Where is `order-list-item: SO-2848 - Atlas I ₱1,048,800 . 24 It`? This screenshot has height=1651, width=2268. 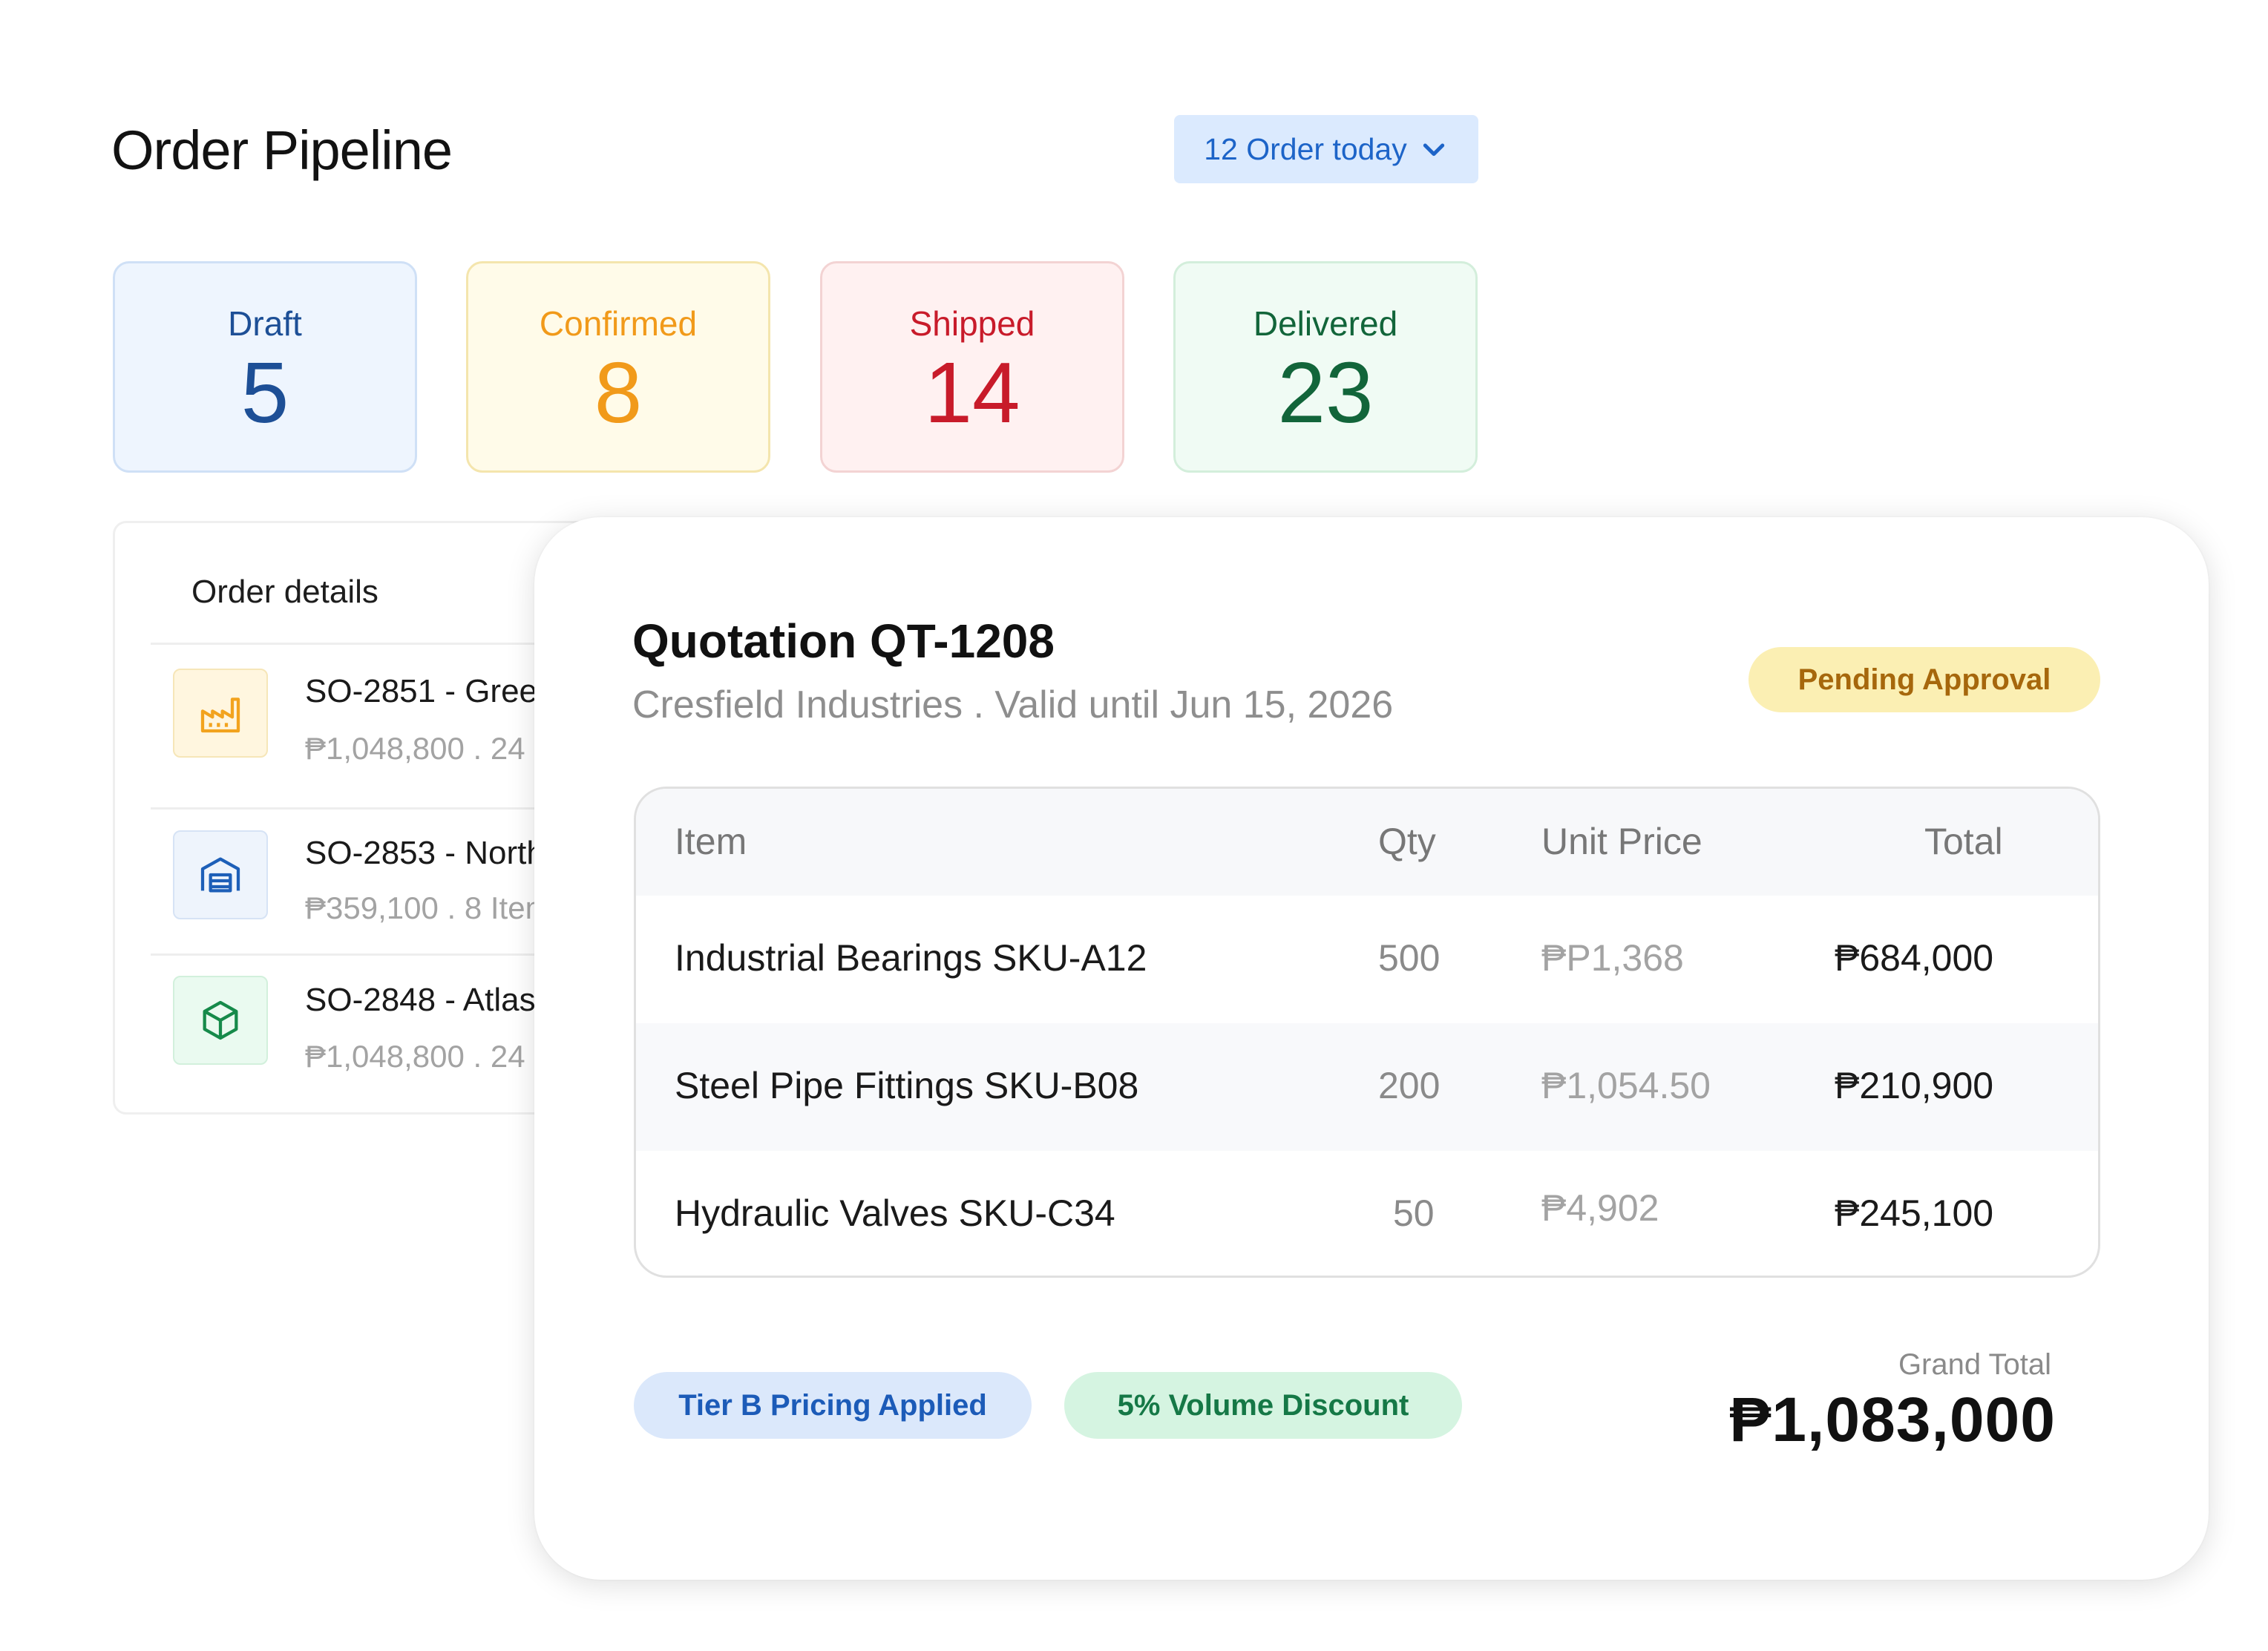 order-list-item: SO-2848 - Atlas I ₱1,048,800 . 24 It is located at coordinates (373, 1037).